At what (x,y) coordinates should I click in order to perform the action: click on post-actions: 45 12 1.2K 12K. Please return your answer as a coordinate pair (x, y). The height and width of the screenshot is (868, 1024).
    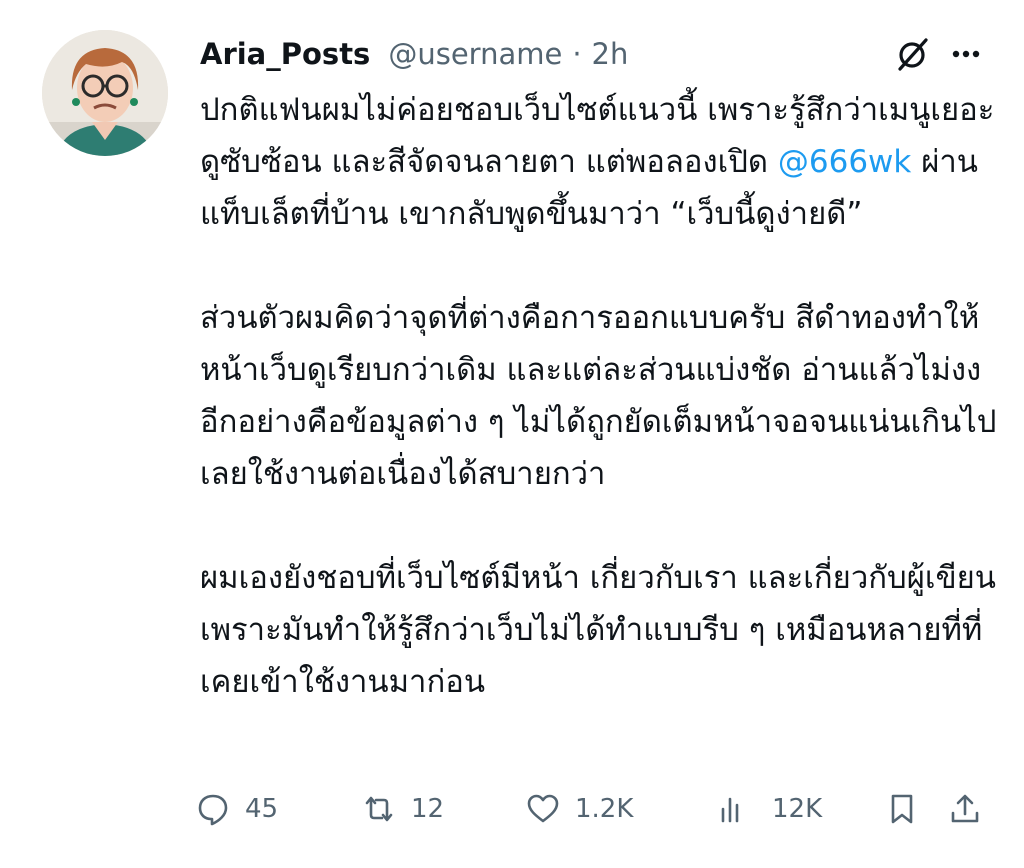
    Looking at the image, I should click on (595, 809).